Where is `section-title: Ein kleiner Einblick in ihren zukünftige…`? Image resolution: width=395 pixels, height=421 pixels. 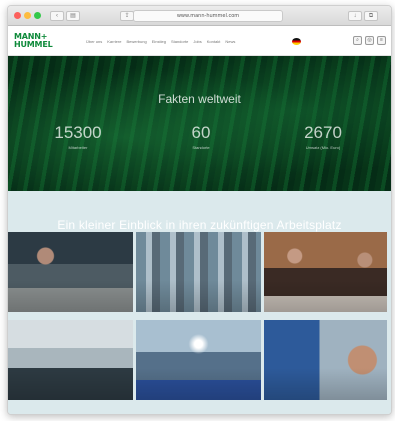 section-title: Ein kleiner Einblick in ihren zukünftige… is located at coordinates (199, 225).